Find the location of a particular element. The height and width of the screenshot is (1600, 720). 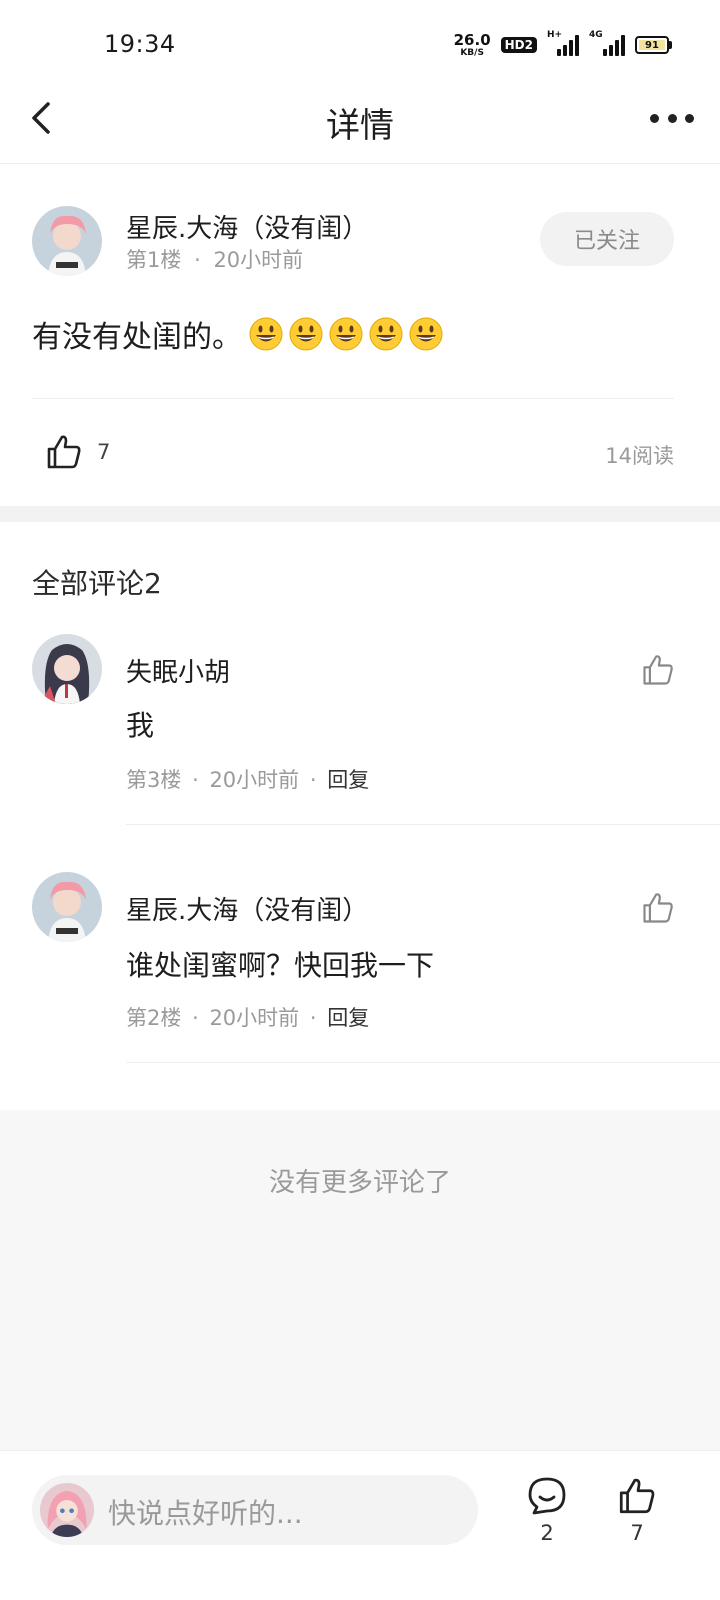

signal-icon: 4G is located at coordinates (607, 43).